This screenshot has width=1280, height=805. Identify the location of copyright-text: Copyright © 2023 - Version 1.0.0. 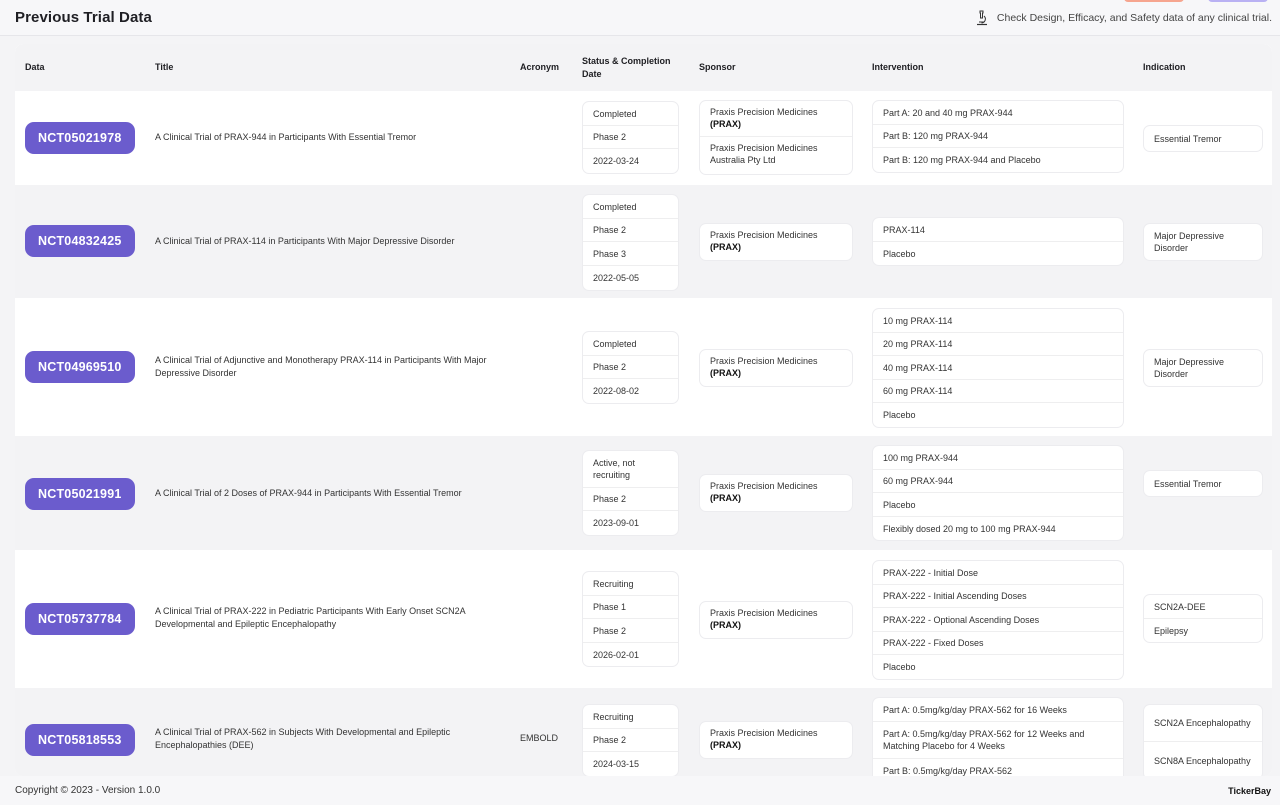
(88, 790).